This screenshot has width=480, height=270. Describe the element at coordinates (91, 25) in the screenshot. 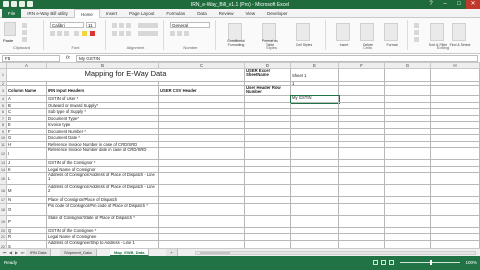

I see `font-size-box: 11` at that location.